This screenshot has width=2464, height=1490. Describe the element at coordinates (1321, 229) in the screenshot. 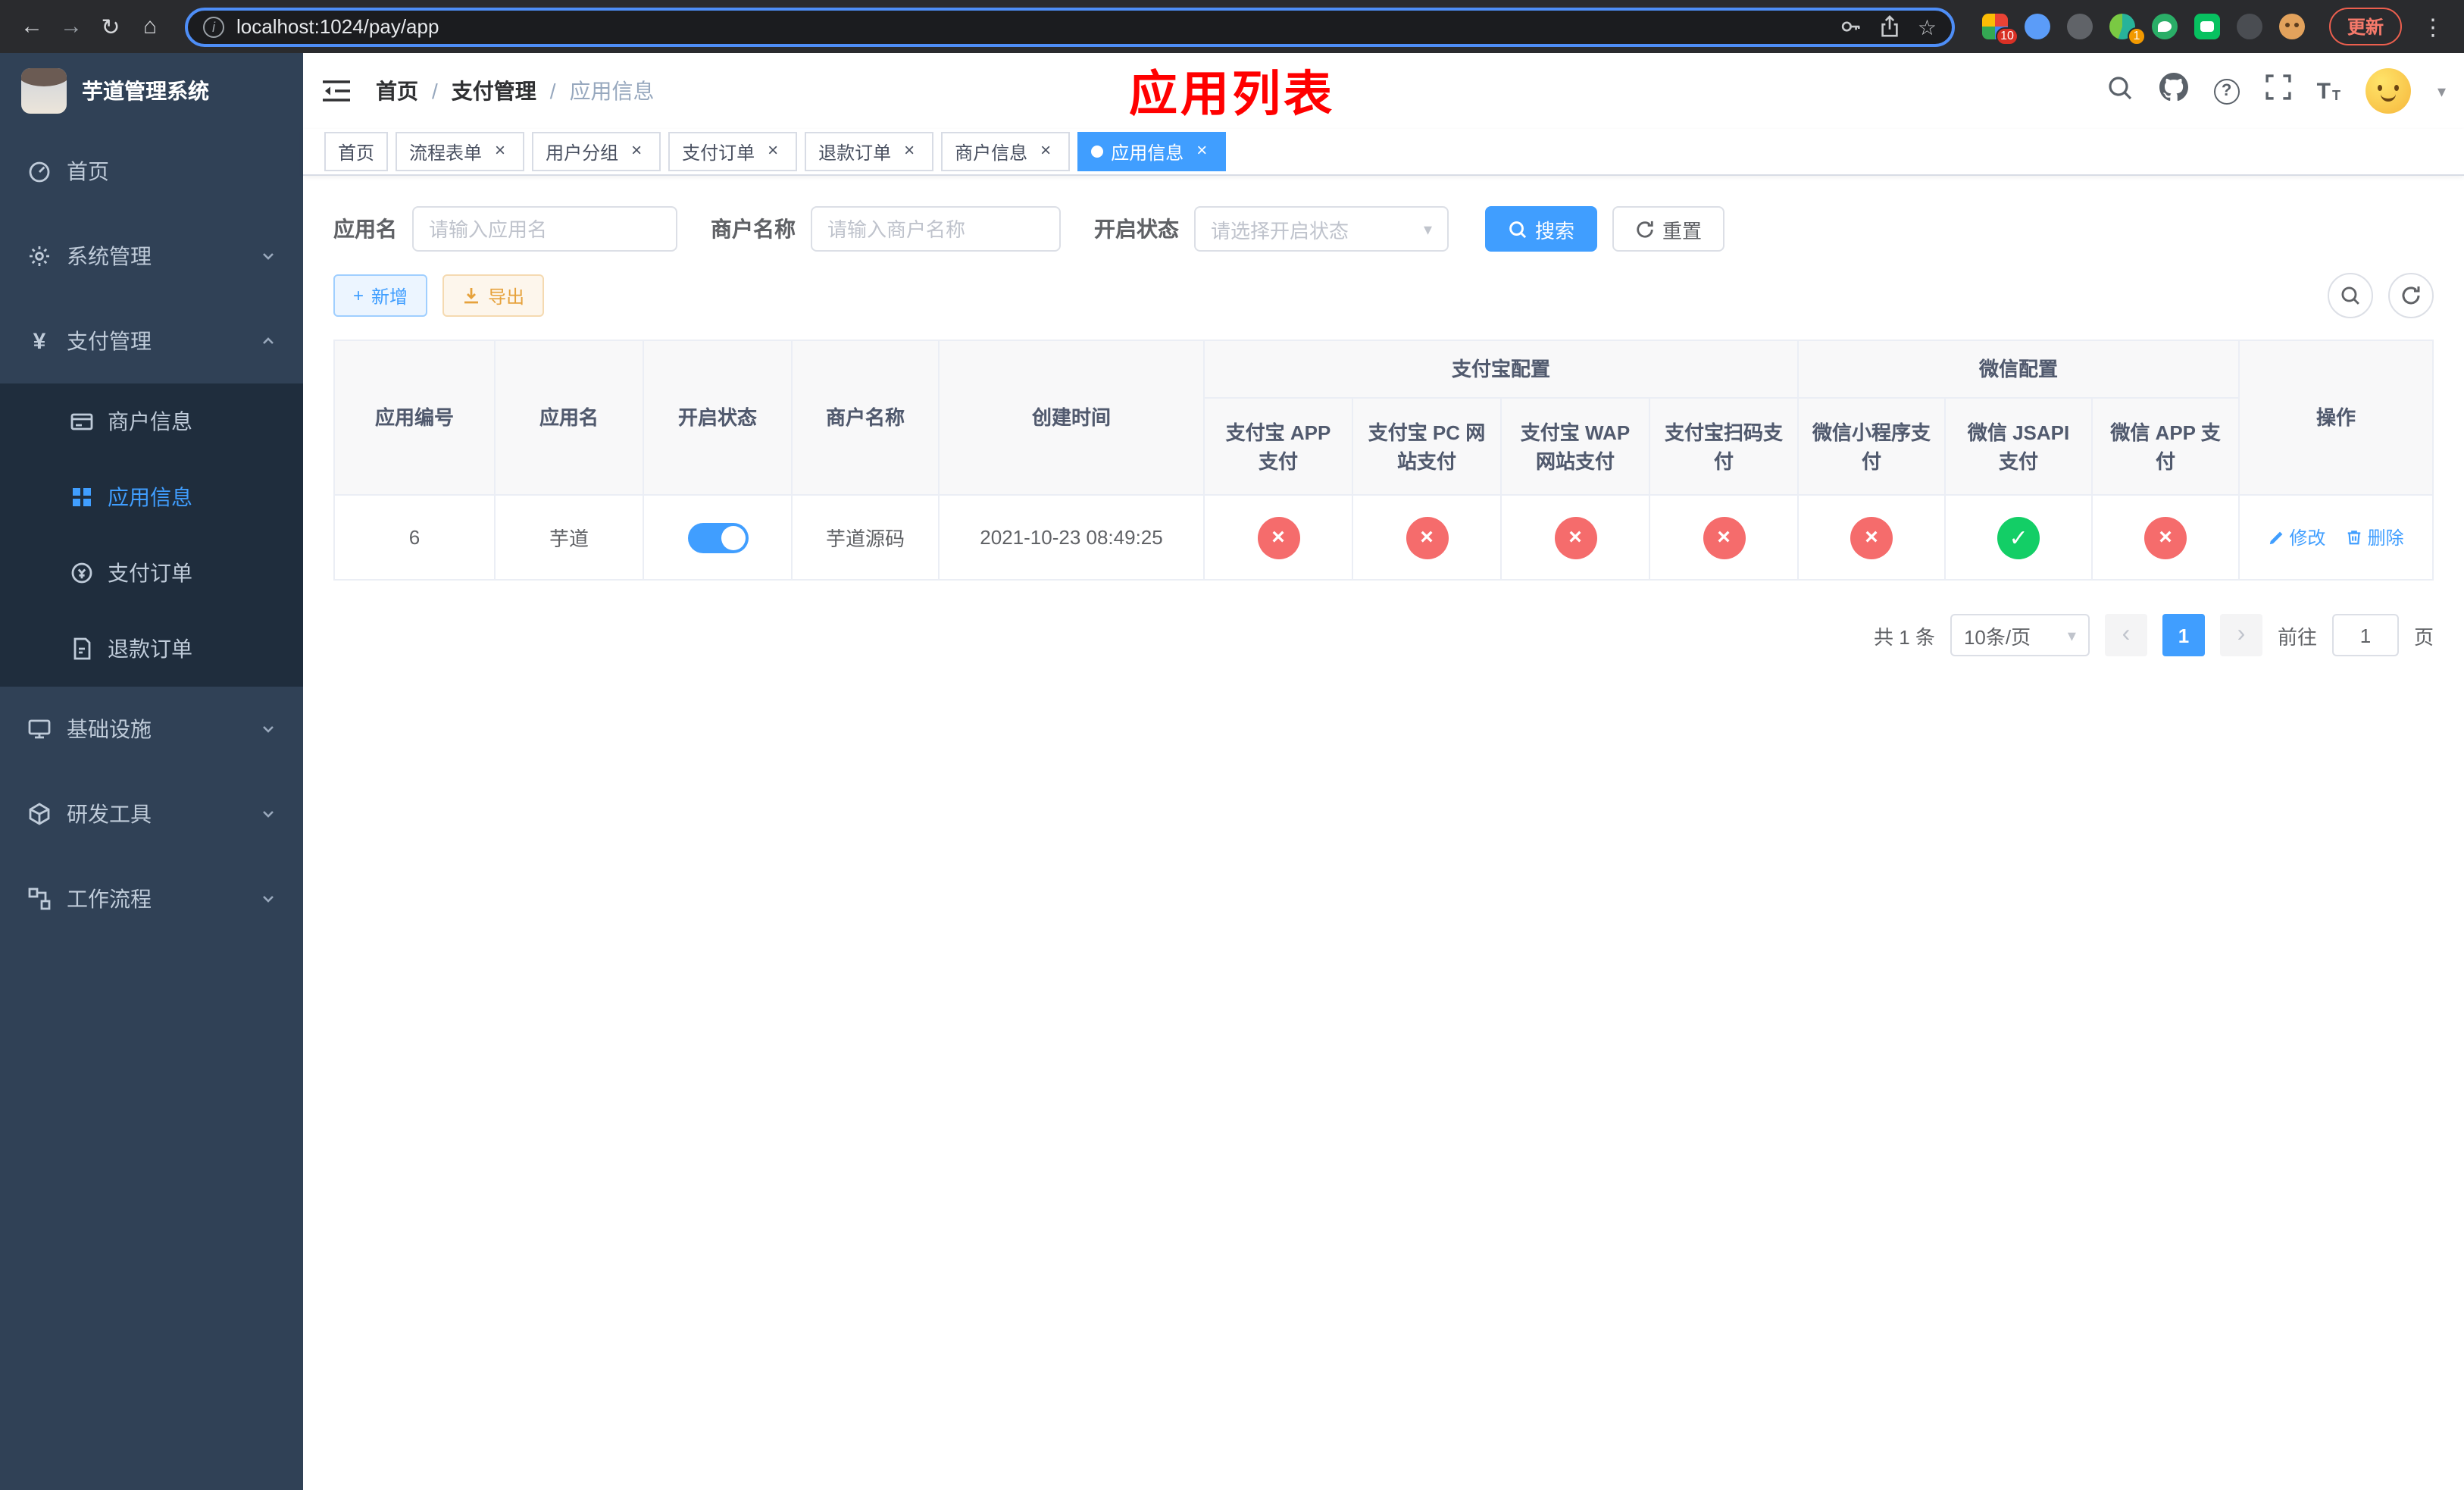

I see `status-select: 请选择开启状态 ▾` at that location.